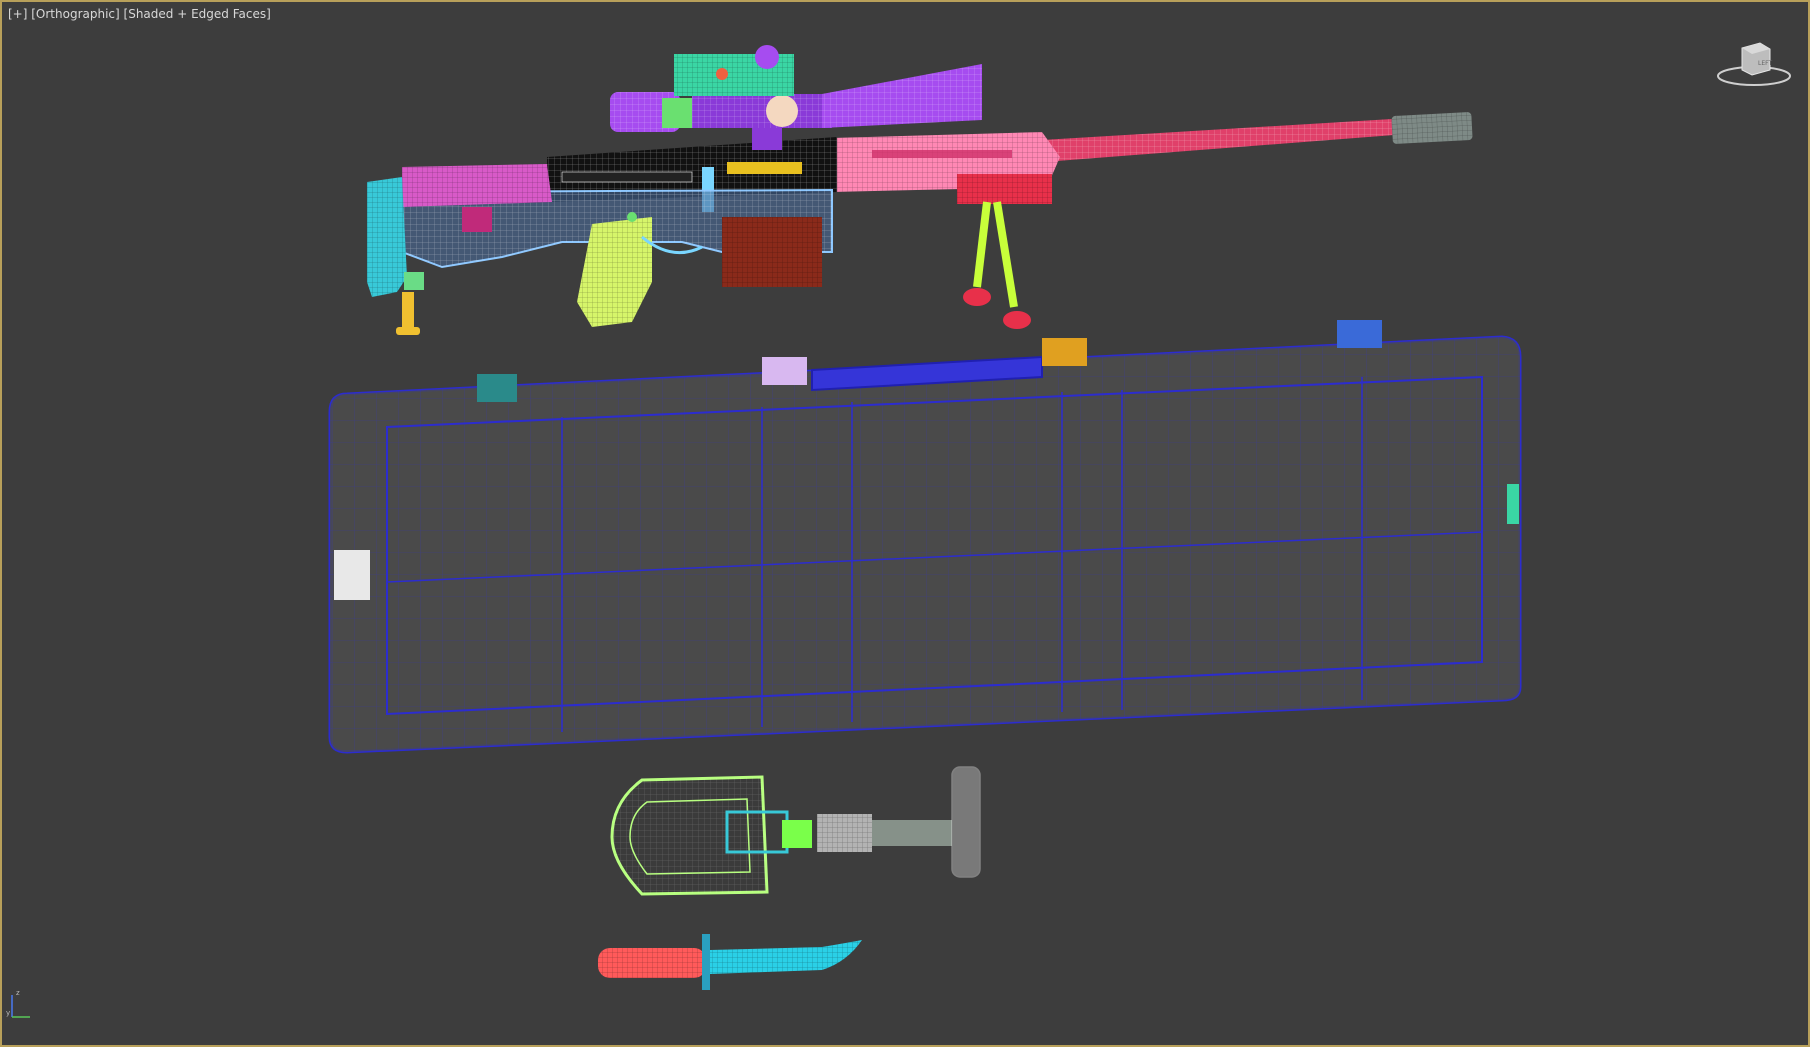 Image resolution: width=1810 pixels, height=1047 pixels. I want to click on combat-knife, so click(730, 962).